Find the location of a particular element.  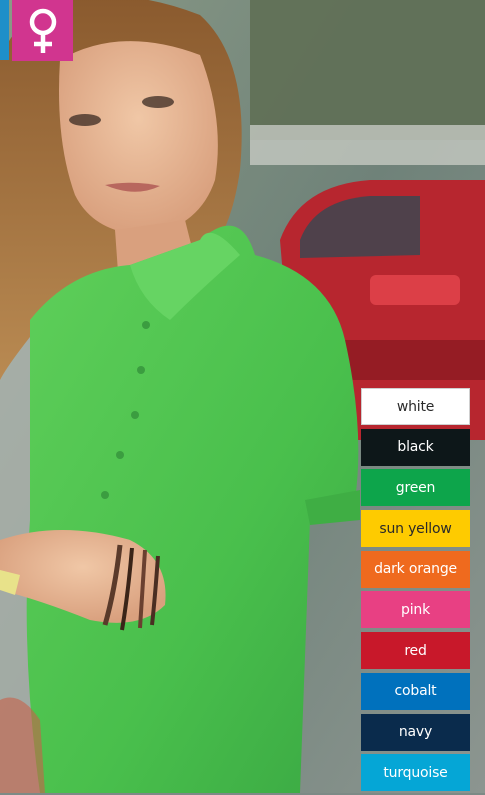

swatch-white: white is located at coordinates (415, 406).